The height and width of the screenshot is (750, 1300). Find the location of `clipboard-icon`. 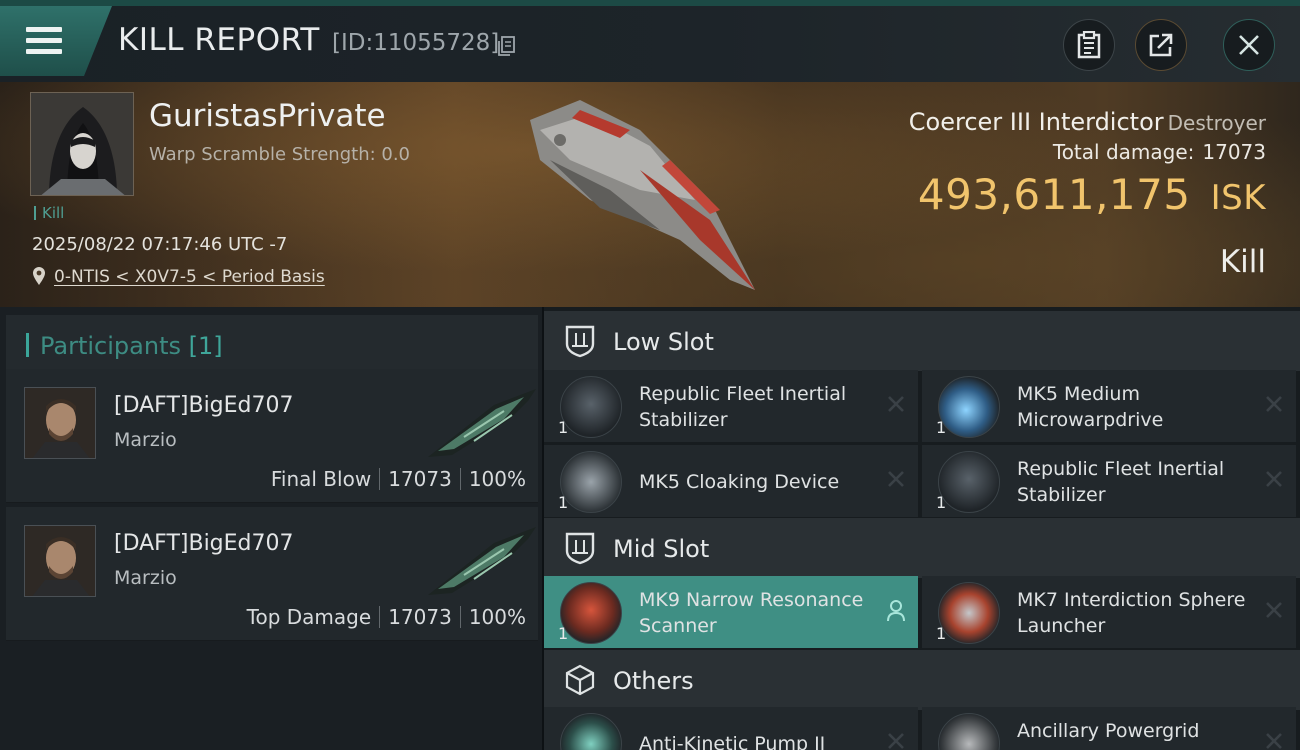

clipboard-icon is located at coordinates (1089, 45).